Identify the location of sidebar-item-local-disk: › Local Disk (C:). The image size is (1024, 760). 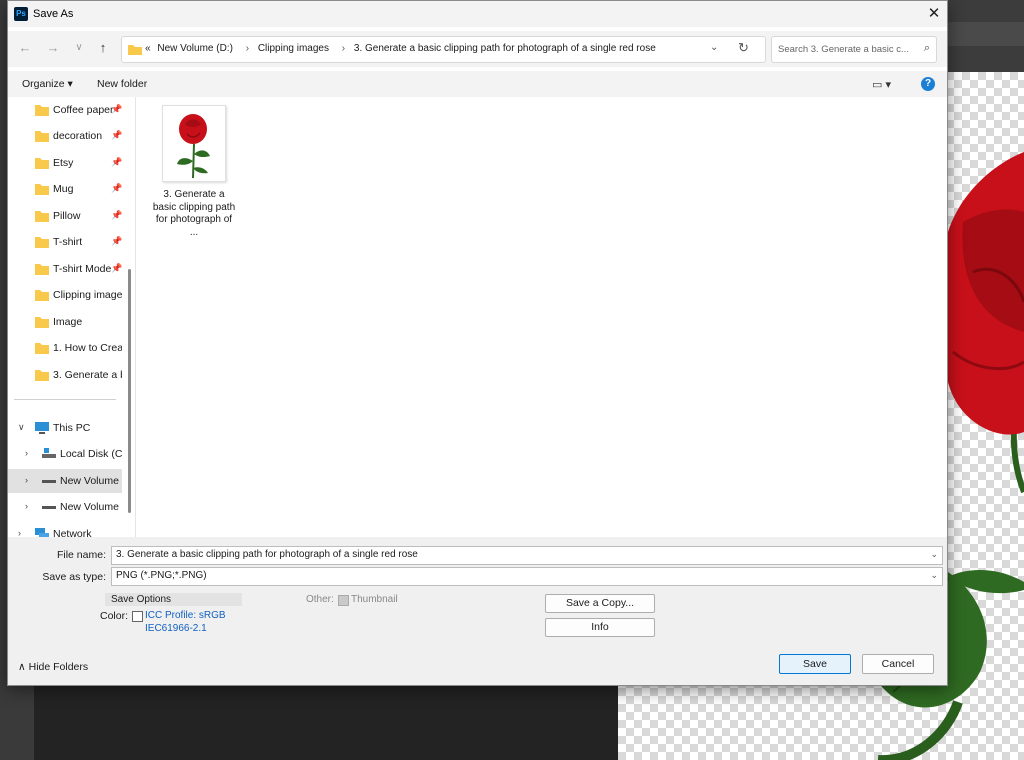
(65, 454).